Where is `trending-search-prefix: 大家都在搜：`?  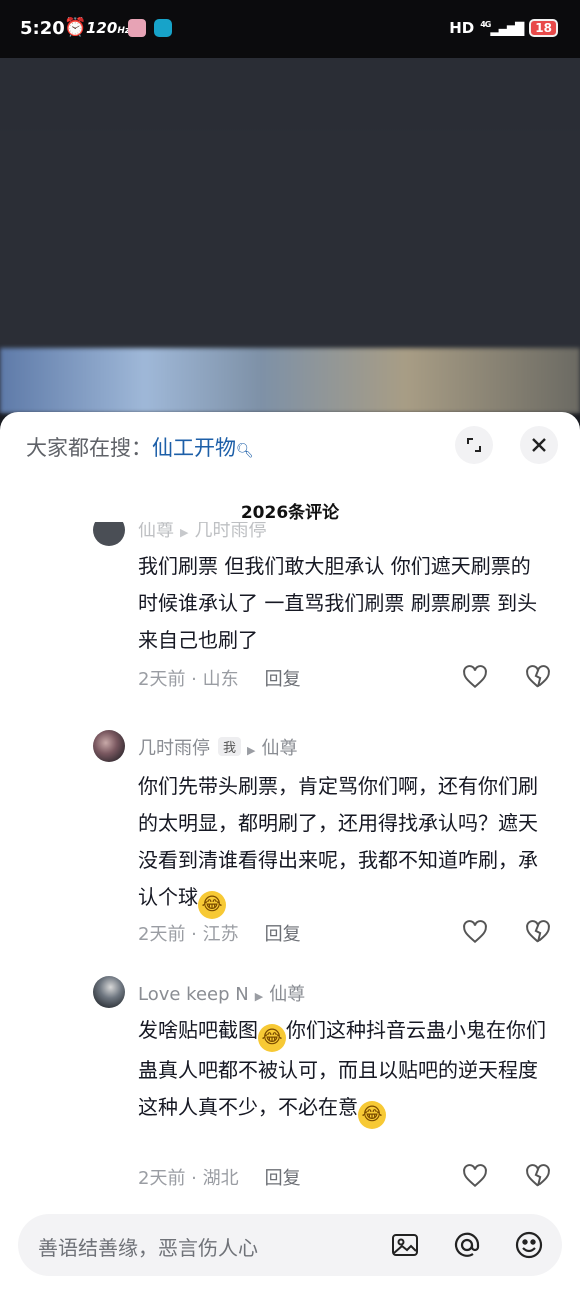
trending-search-prefix: 大家都在搜： is located at coordinates (89, 448).